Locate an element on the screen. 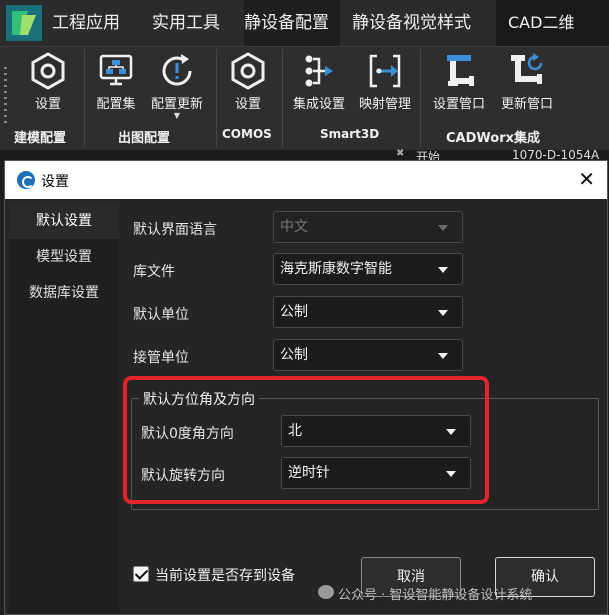  group-label-drawing: 出图配置 is located at coordinates (144, 138).